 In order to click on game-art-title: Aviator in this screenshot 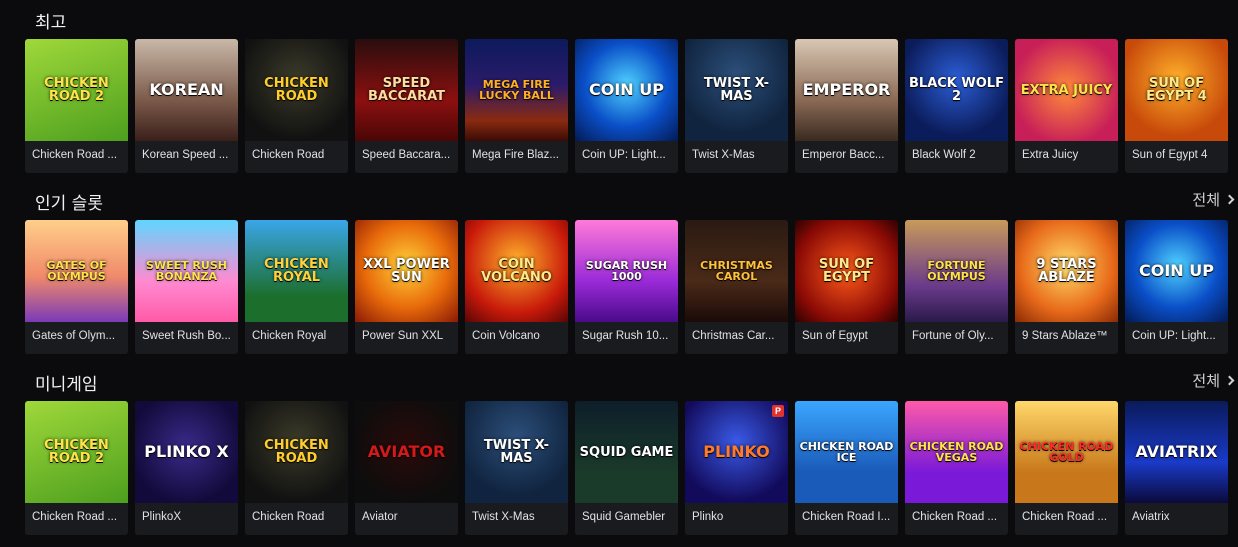, I will do `click(406, 451)`.